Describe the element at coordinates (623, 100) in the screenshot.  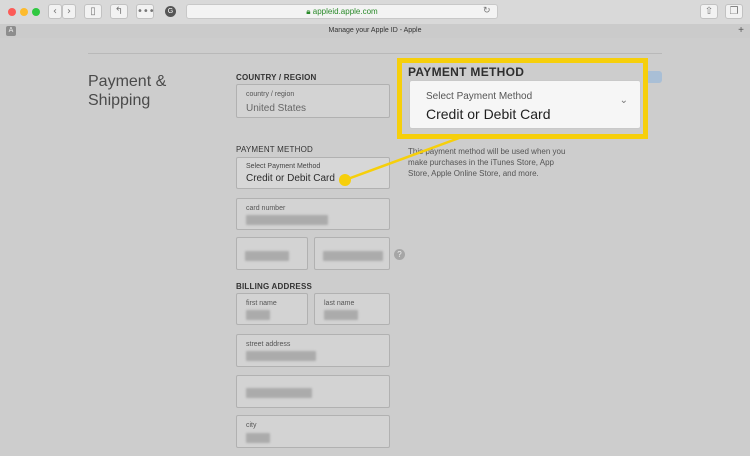
I see `chevron-down-icon: ⌄` at that location.